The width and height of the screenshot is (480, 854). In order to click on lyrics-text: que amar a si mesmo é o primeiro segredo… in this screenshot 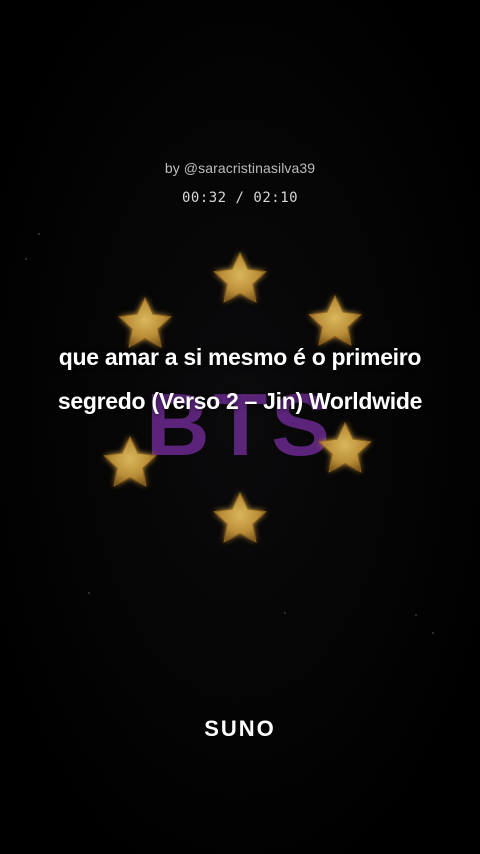, I will do `click(240, 379)`.